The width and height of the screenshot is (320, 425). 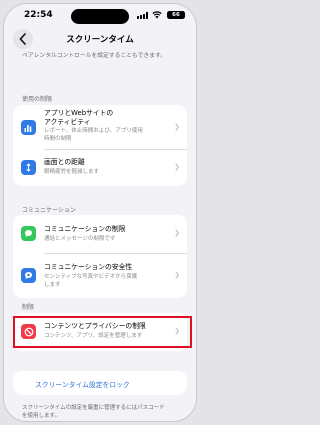 I want to click on communication-safety-row: コミュニケーションの安全性 センシティブな写真やビデオから保護 します ❯, so click(x=100, y=276).